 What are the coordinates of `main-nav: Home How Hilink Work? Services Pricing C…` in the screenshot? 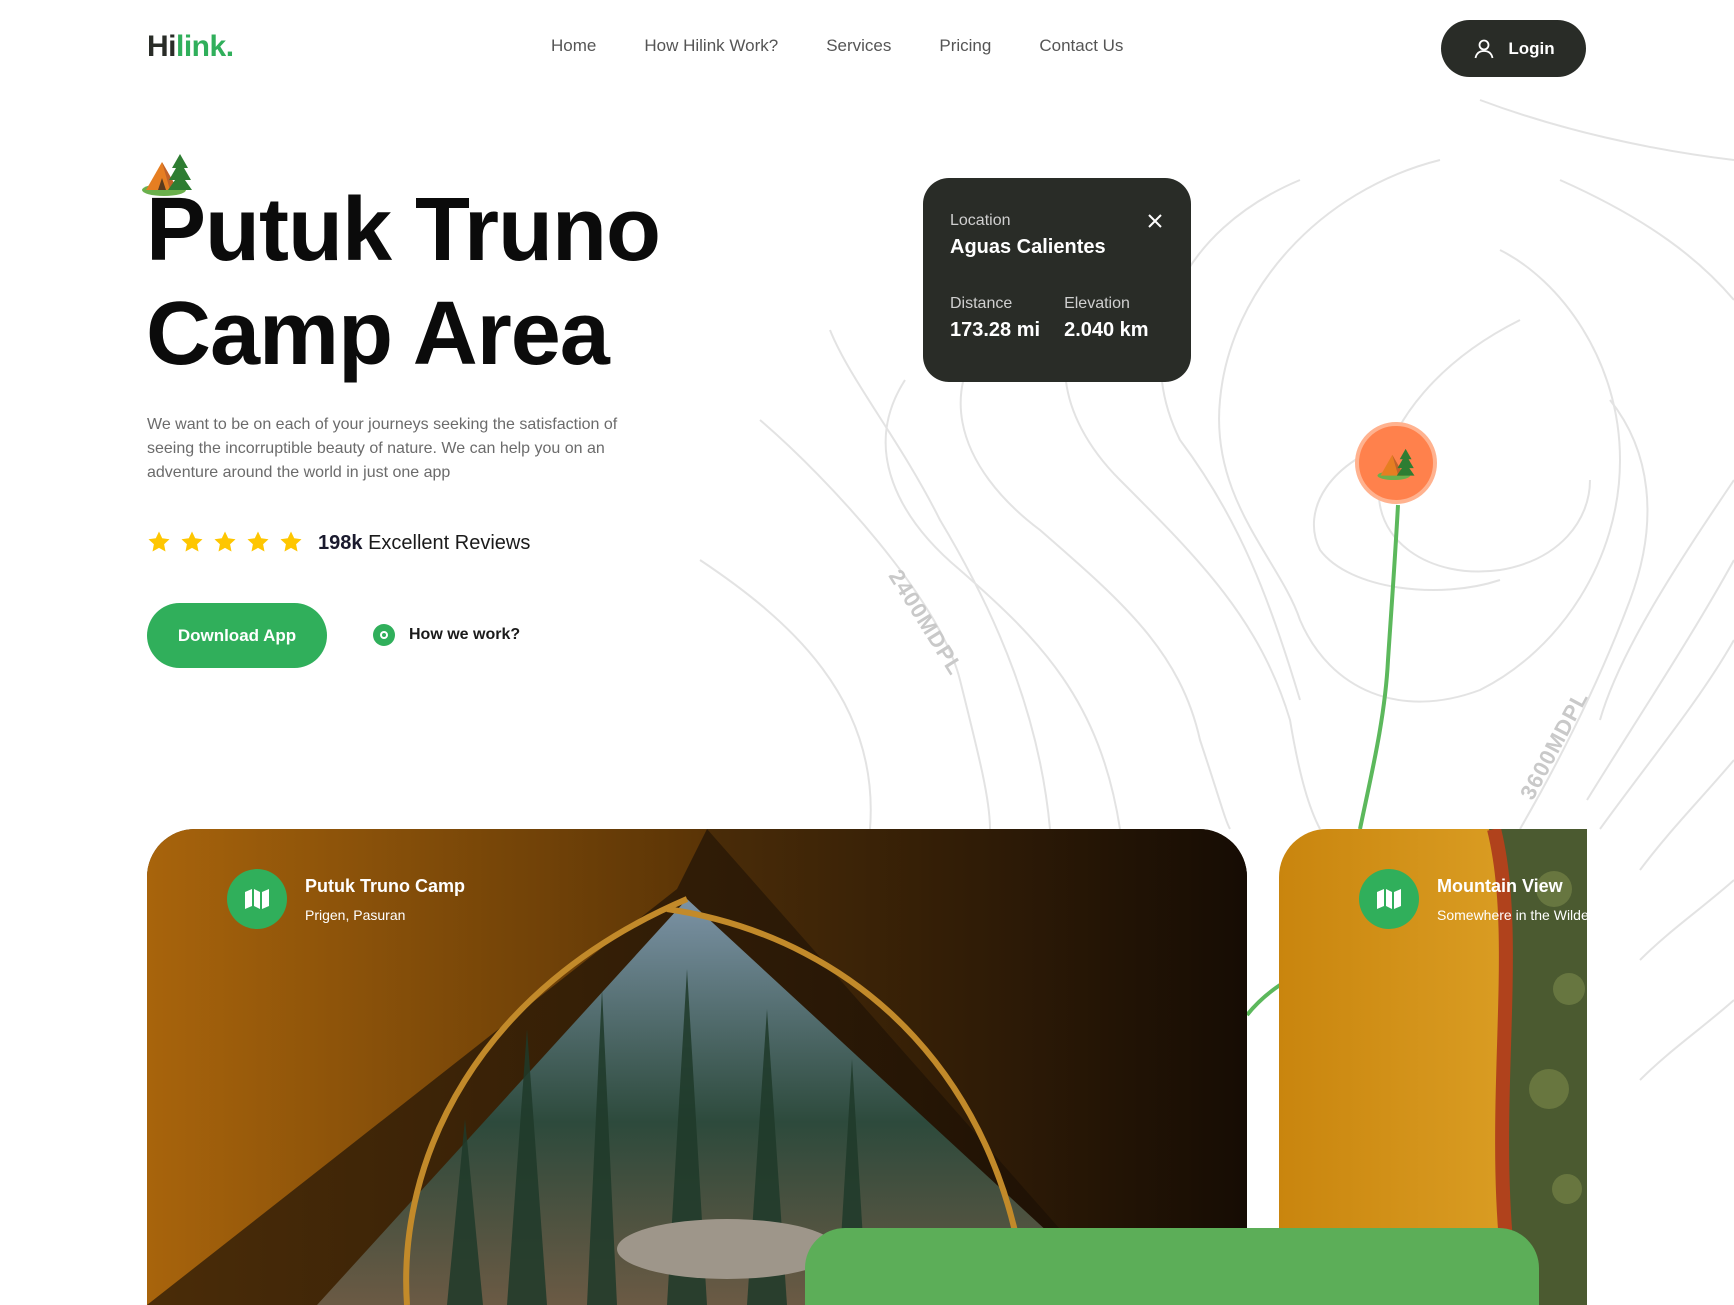 It's located at (861, 46).